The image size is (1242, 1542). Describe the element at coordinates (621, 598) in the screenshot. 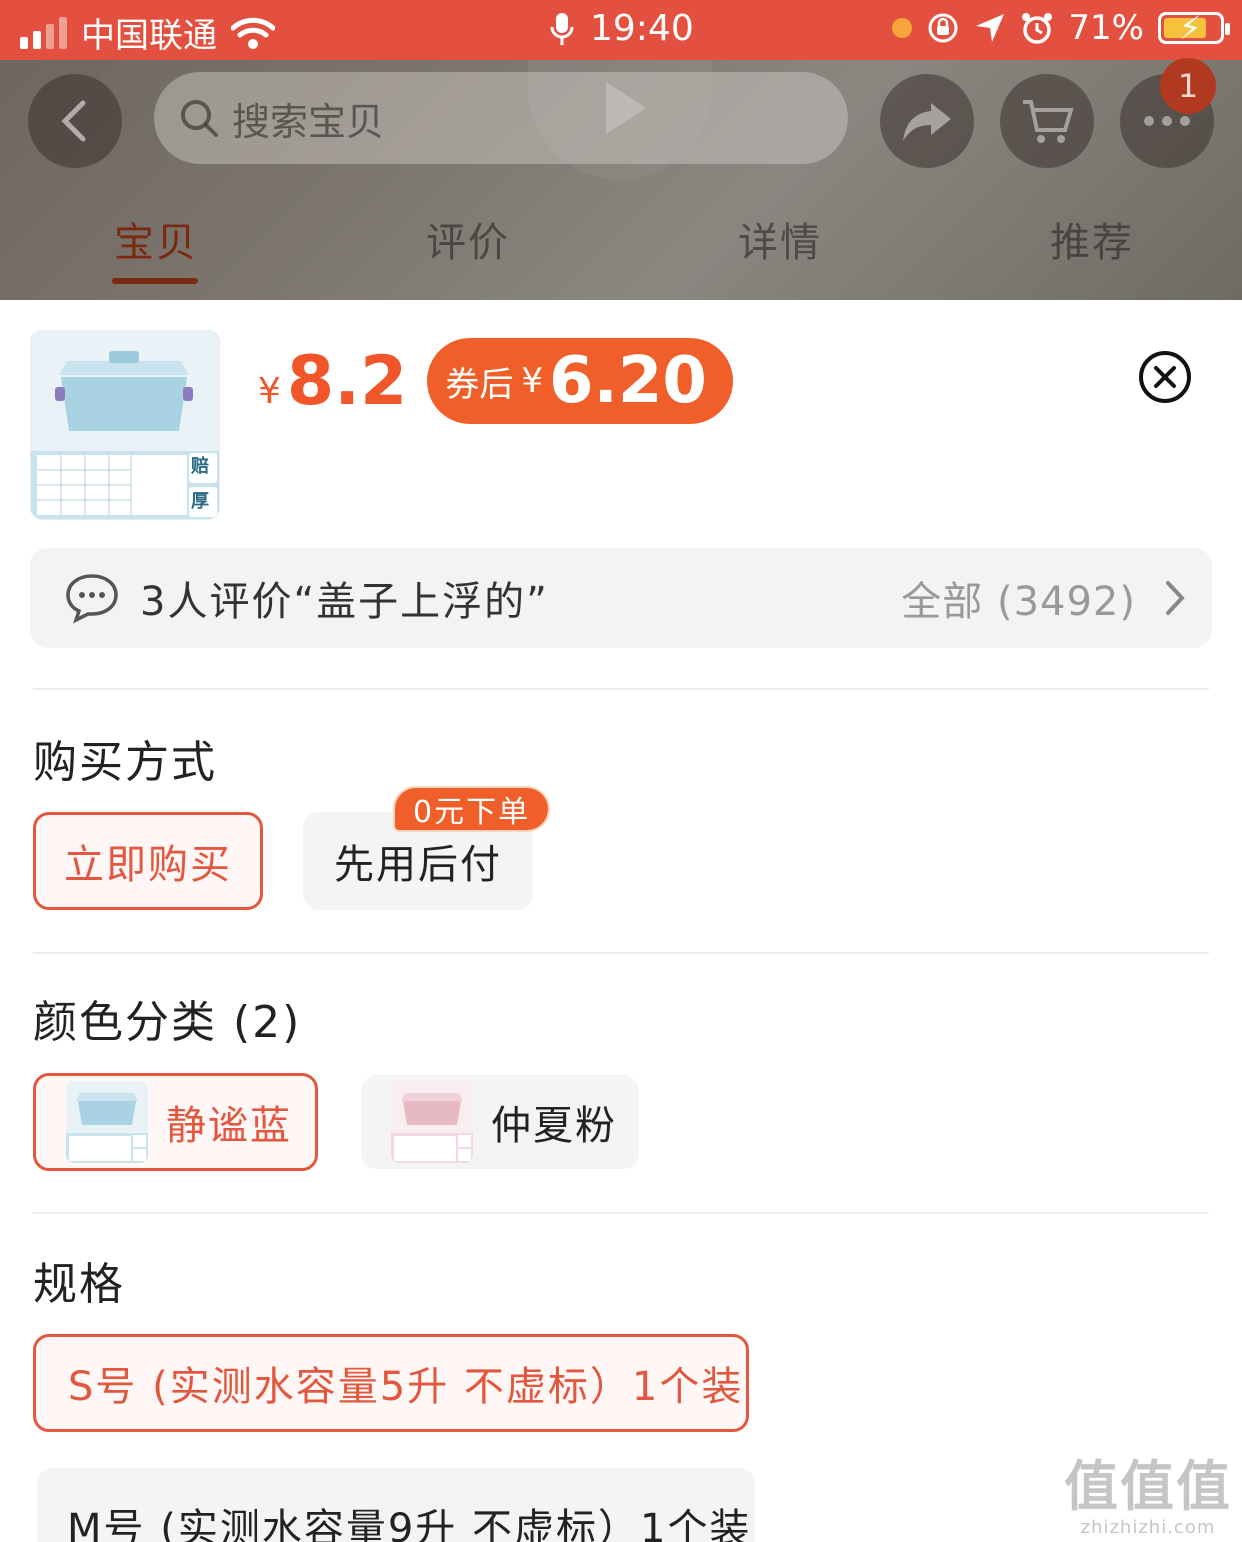

I see `review-summary-bar: 3人评价“盖子上浮的” 全部 (3492)` at that location.